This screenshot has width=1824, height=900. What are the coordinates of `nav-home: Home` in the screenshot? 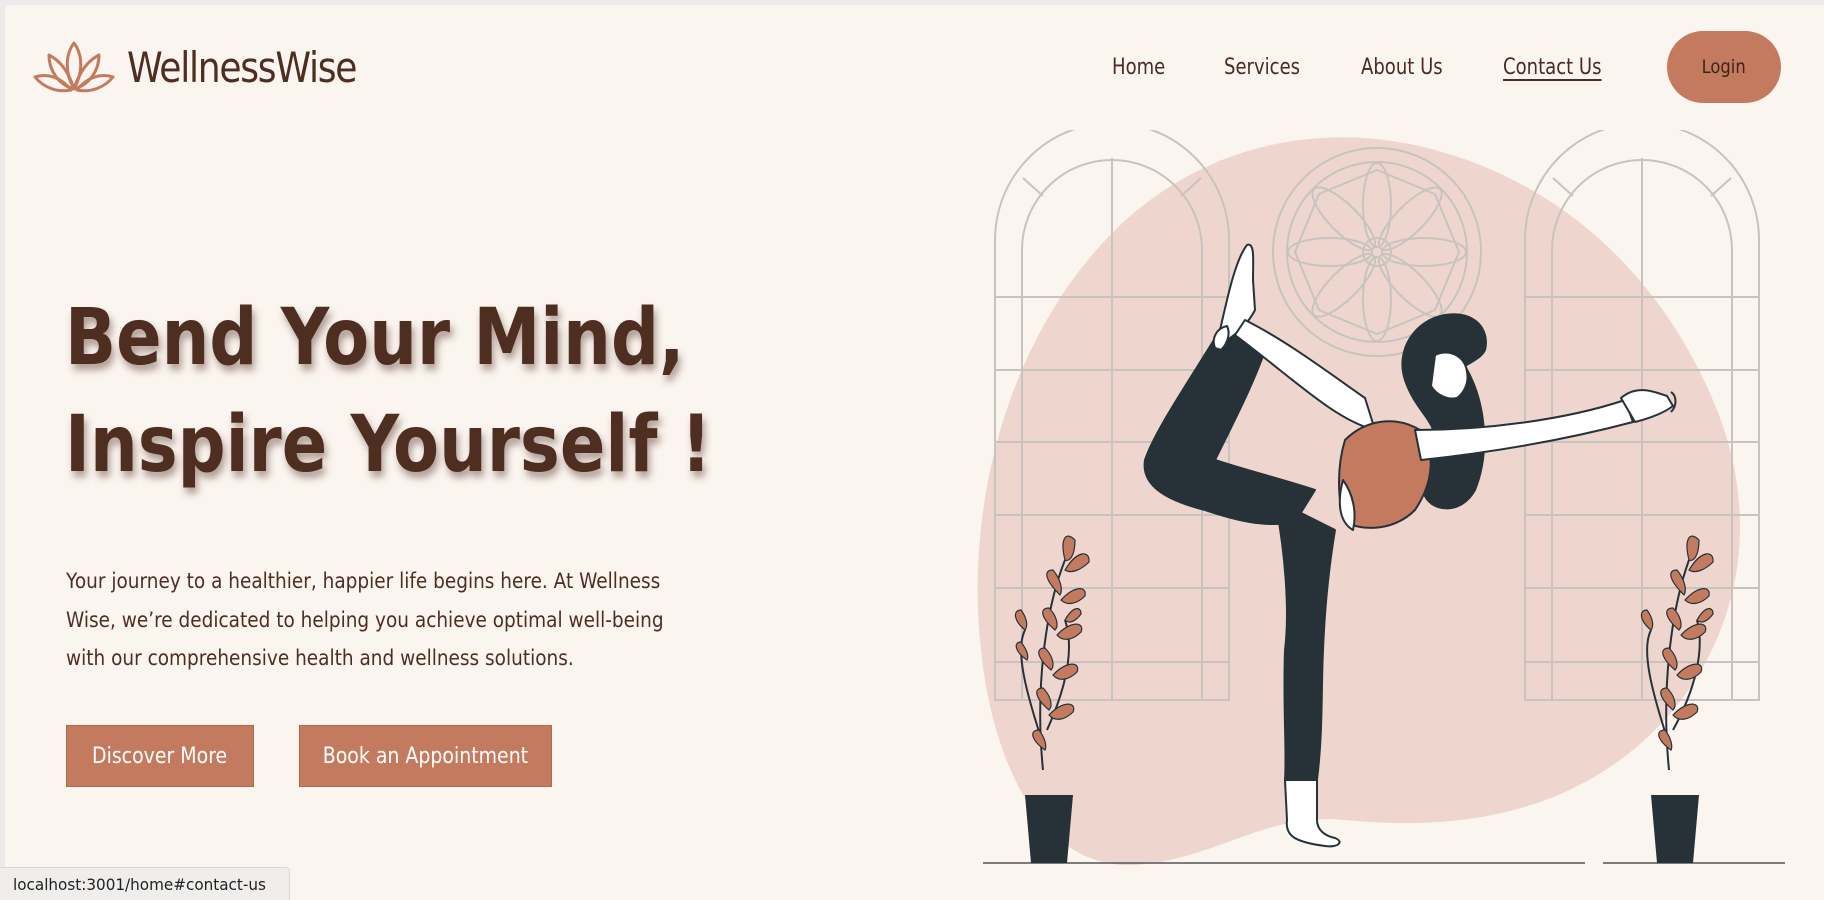 It's located at (1138, 67).